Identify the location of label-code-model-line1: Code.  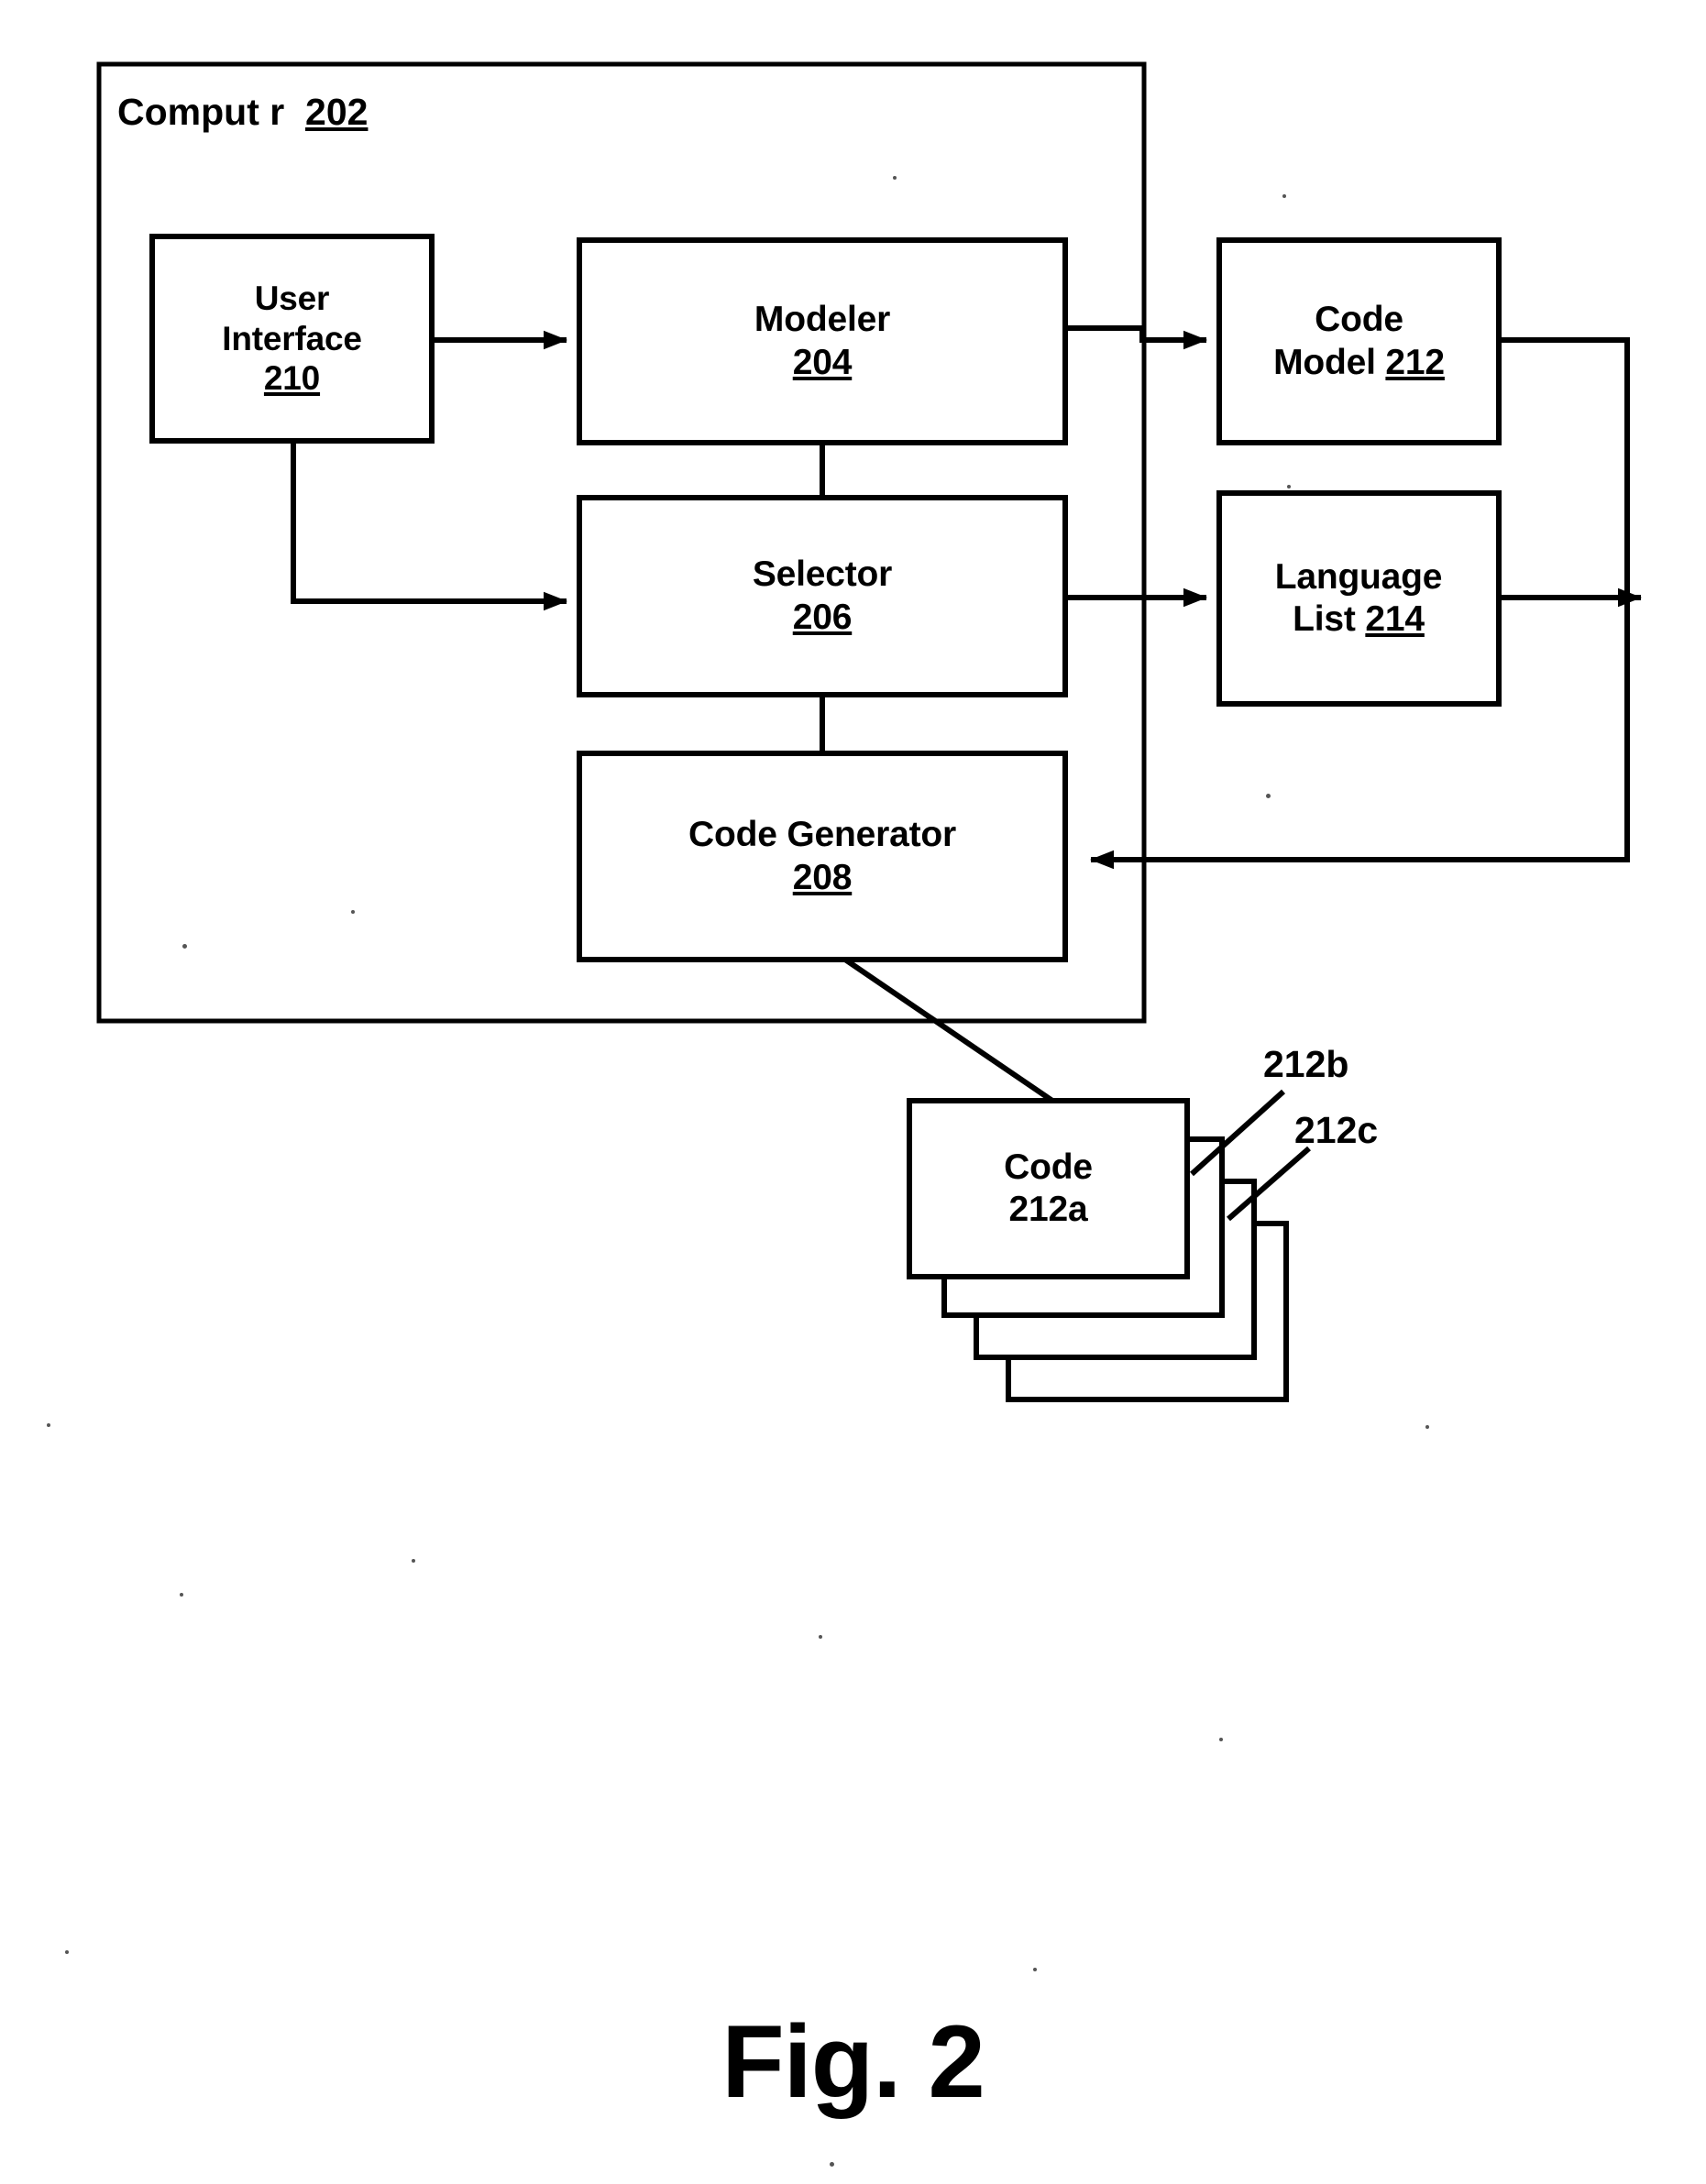
(1359, 320).